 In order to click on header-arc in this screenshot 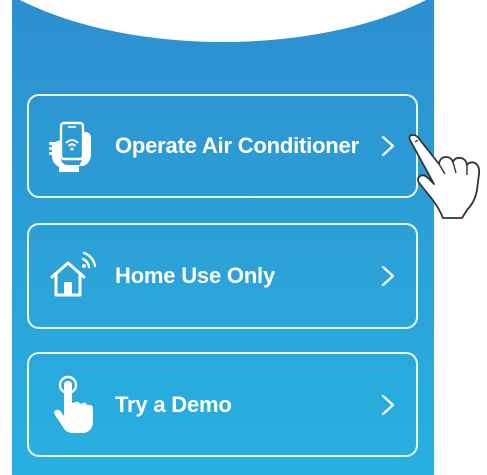, I will do `click(223, 21)`.